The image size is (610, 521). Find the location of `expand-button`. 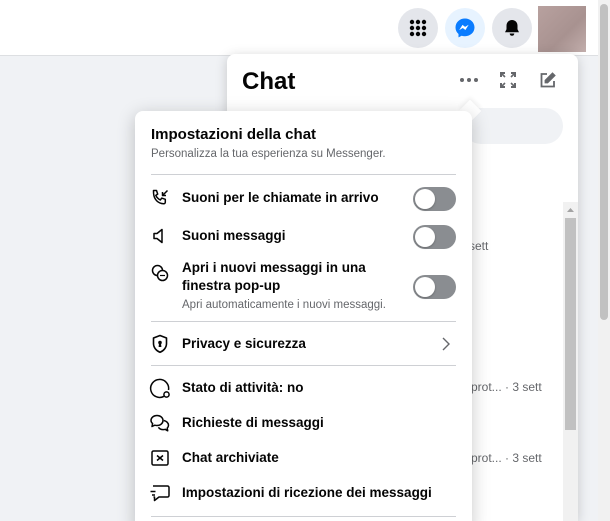

expand-button is located at coordinates (508, 80).